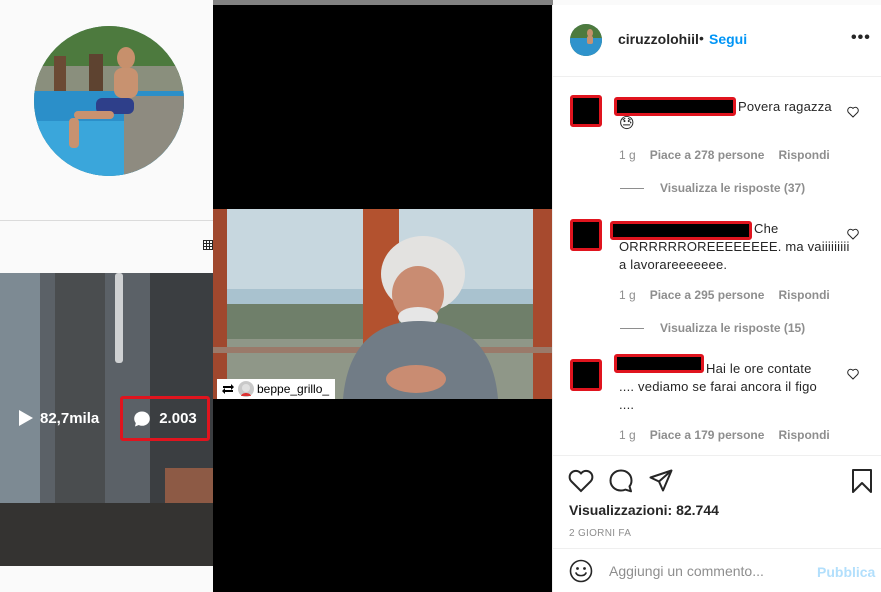  What do you see at coordinates (228, 389) in the screenshot?
I see `repost-icon` at bounding box center [228, 389].